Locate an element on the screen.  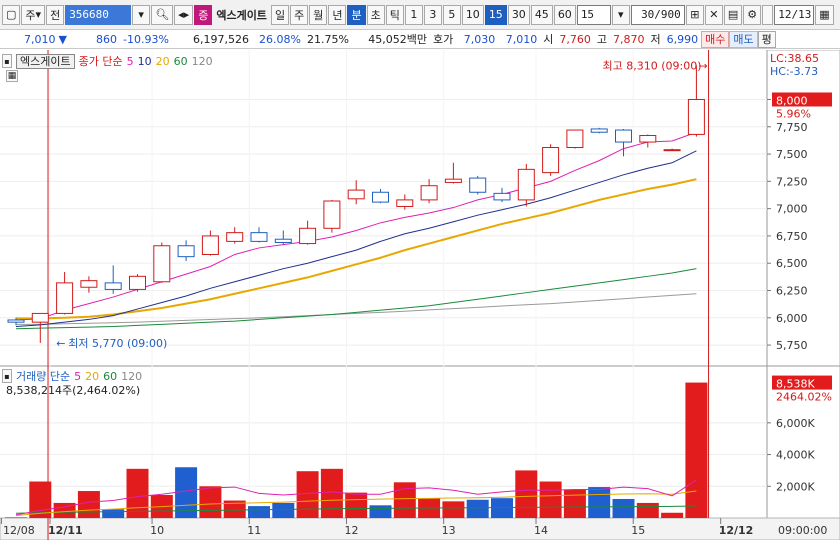
settings-gear-icon: ⚙ is located at coordinates (752, 14).